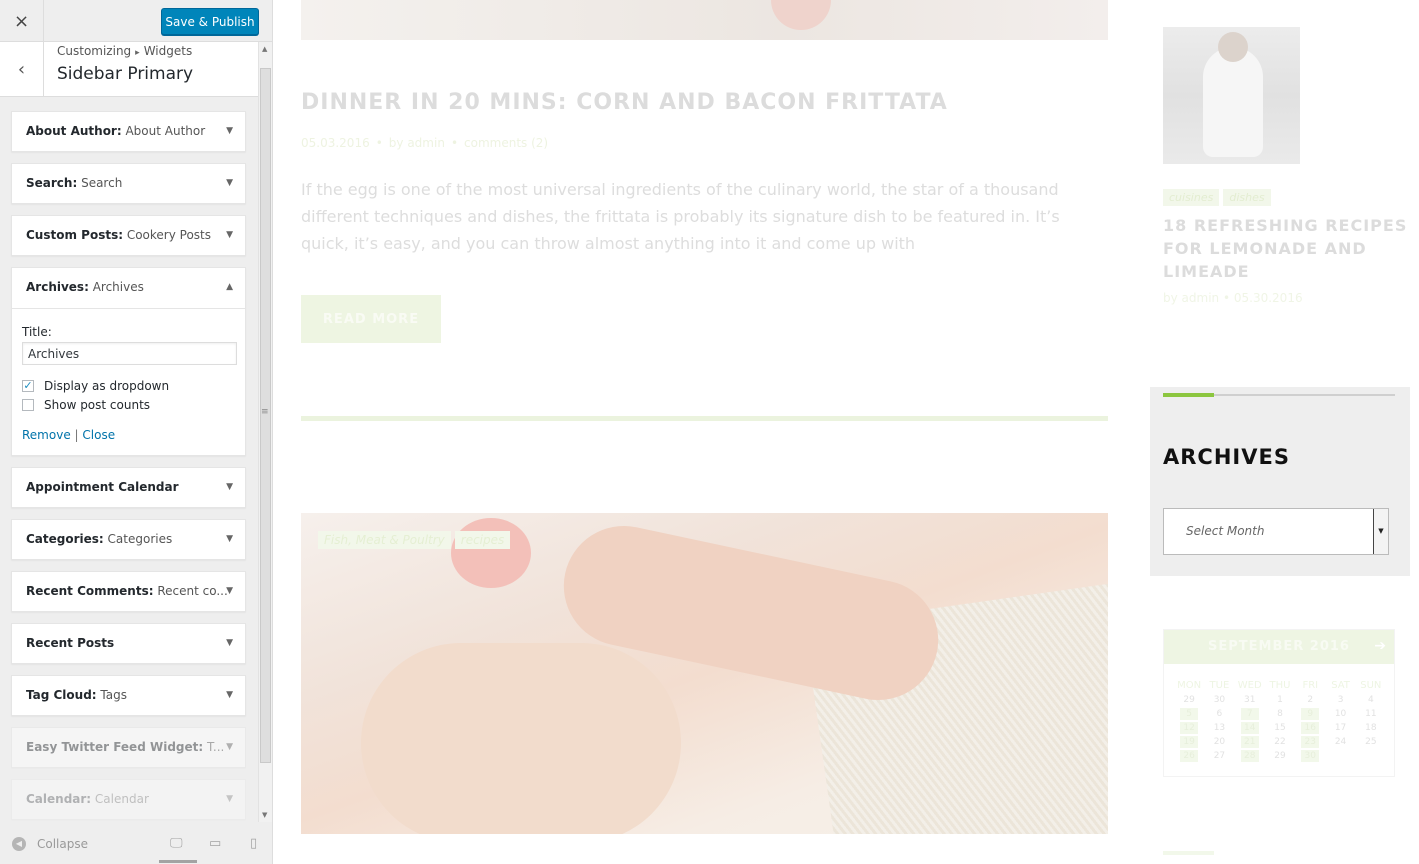 Image resolution: width=1419 pixels, height=864 pixels. I want to click on post-date: 05.03.2016, so click(335, 143).